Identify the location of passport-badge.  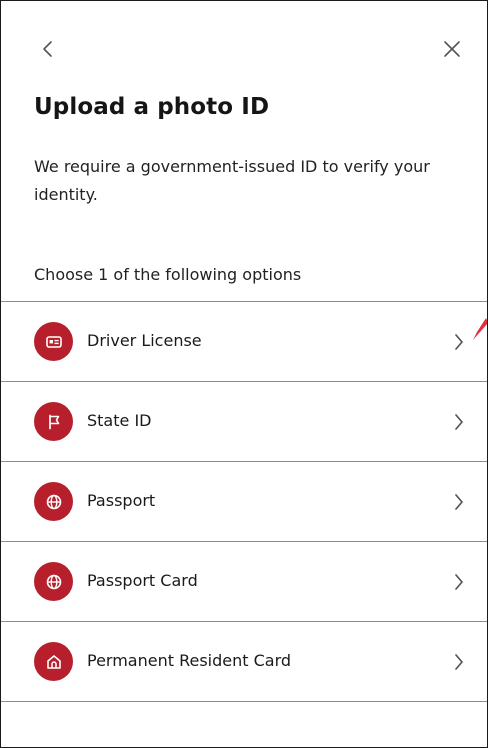
(53, 501).